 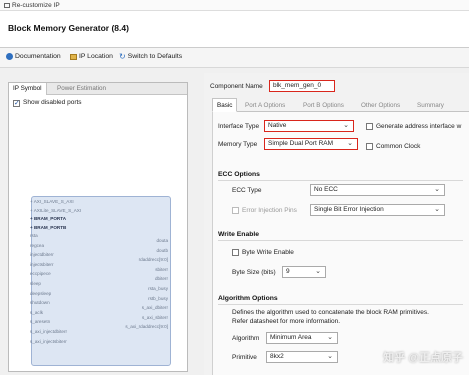 I want to click on symbol-pin-left: + AXI_SLAVE_S_AXI, so click(x=52, y=201).